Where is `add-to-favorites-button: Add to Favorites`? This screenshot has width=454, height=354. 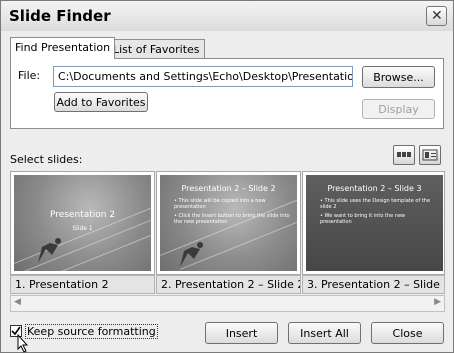 add-to-favorites-button: Add to Favorites is located at coordinates (101, 102).